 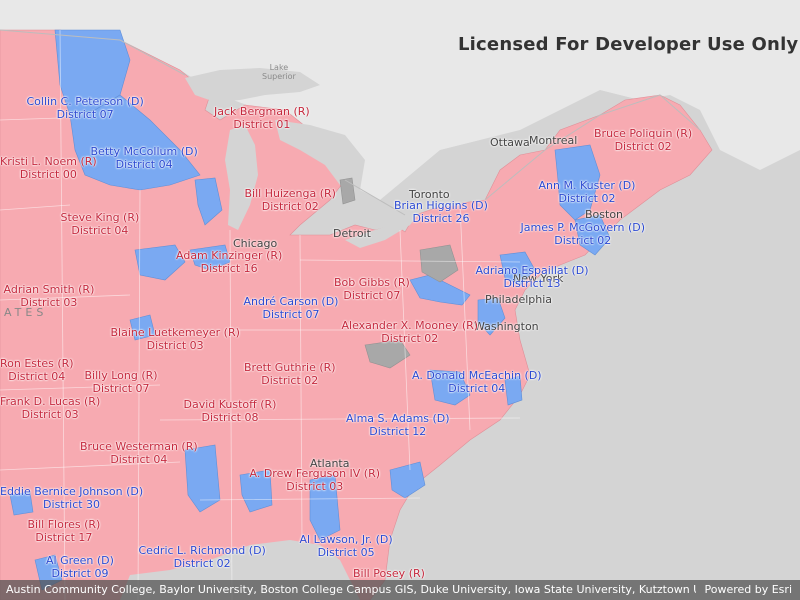 I want to click on district-label: Alexander X. Mooney (R) District 02, so click(x=410, y=332).